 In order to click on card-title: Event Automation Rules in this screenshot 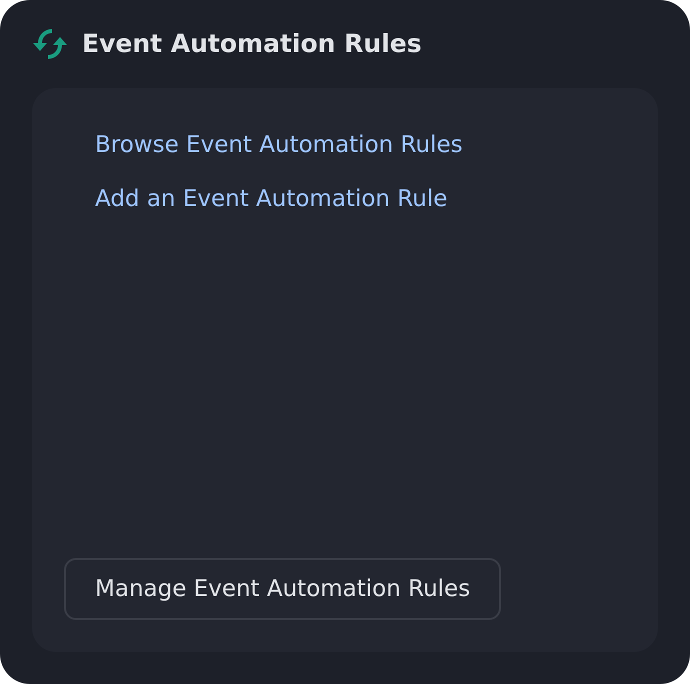, I will do `click(252, 44)`.